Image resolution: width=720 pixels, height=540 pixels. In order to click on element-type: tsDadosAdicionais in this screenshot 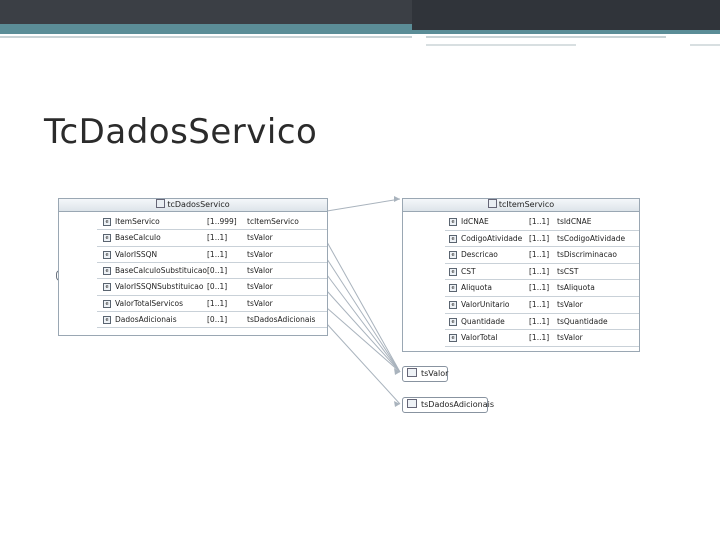, I will do `click(281, 319)`.